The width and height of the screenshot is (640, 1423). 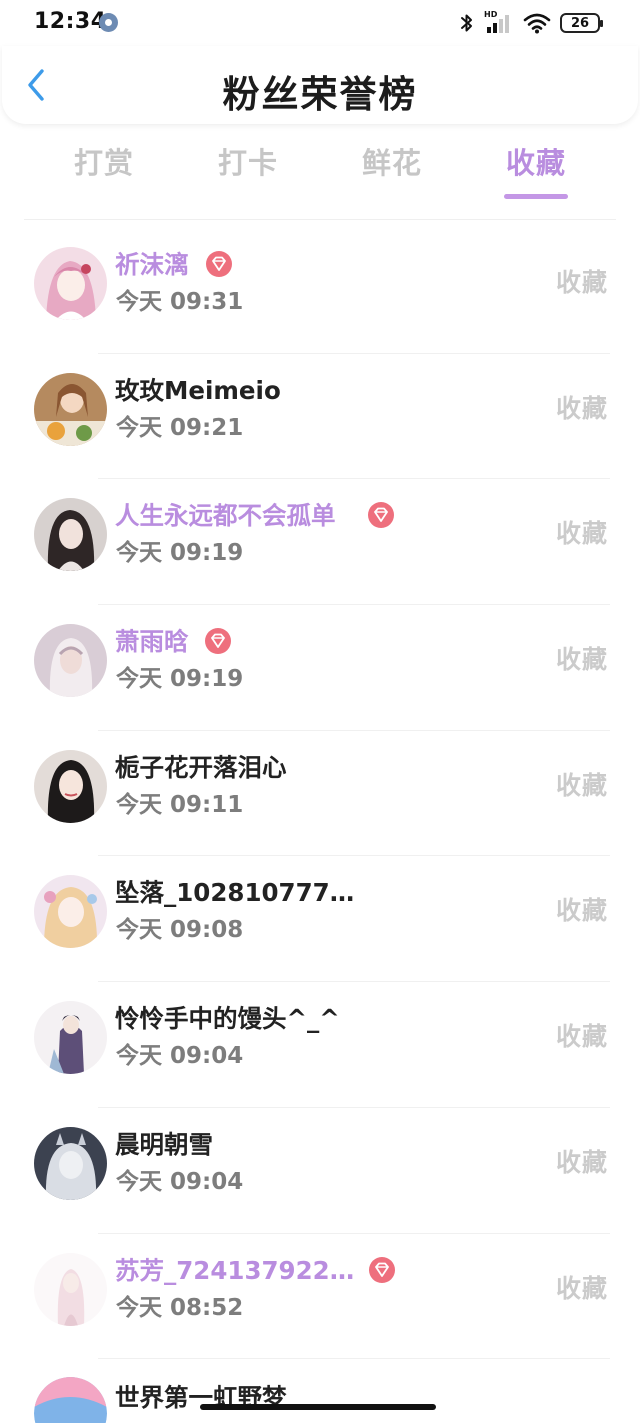 I want to click on list-item: 怜怜手中的馒头^_^ 今天 09:04 收藏, so click(x=320, y=1045).